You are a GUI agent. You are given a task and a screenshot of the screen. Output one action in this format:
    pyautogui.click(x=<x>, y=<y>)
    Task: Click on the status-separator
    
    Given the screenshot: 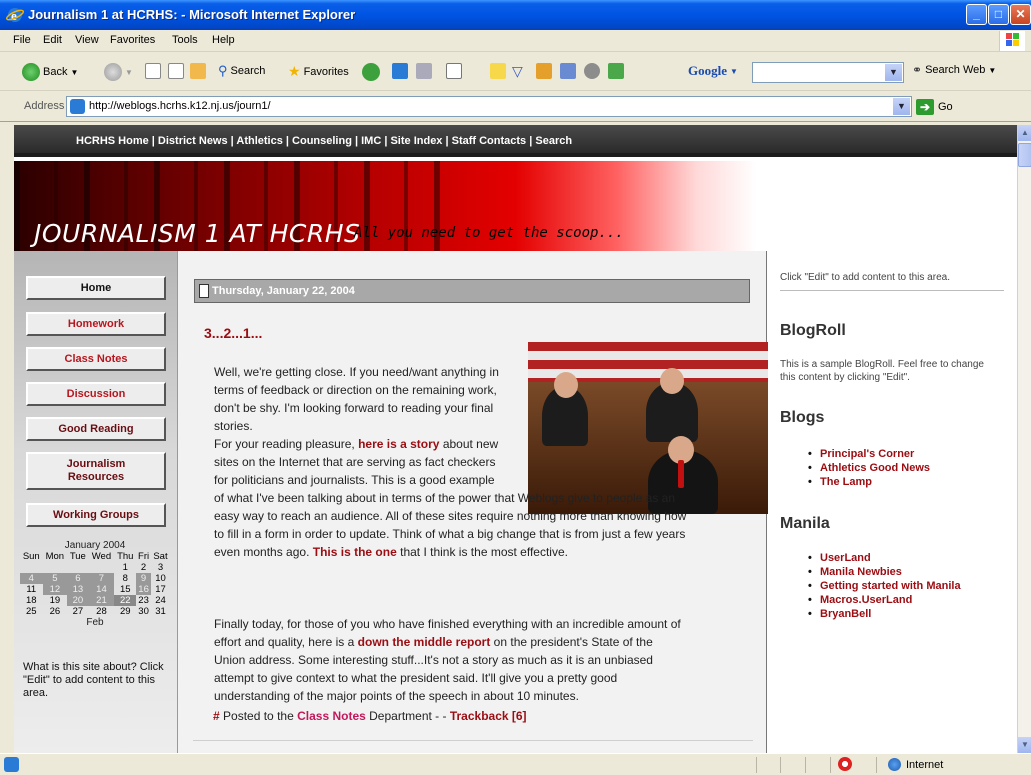 What is the action you would take?
    pyautogui.click(x=830, y=765)
    